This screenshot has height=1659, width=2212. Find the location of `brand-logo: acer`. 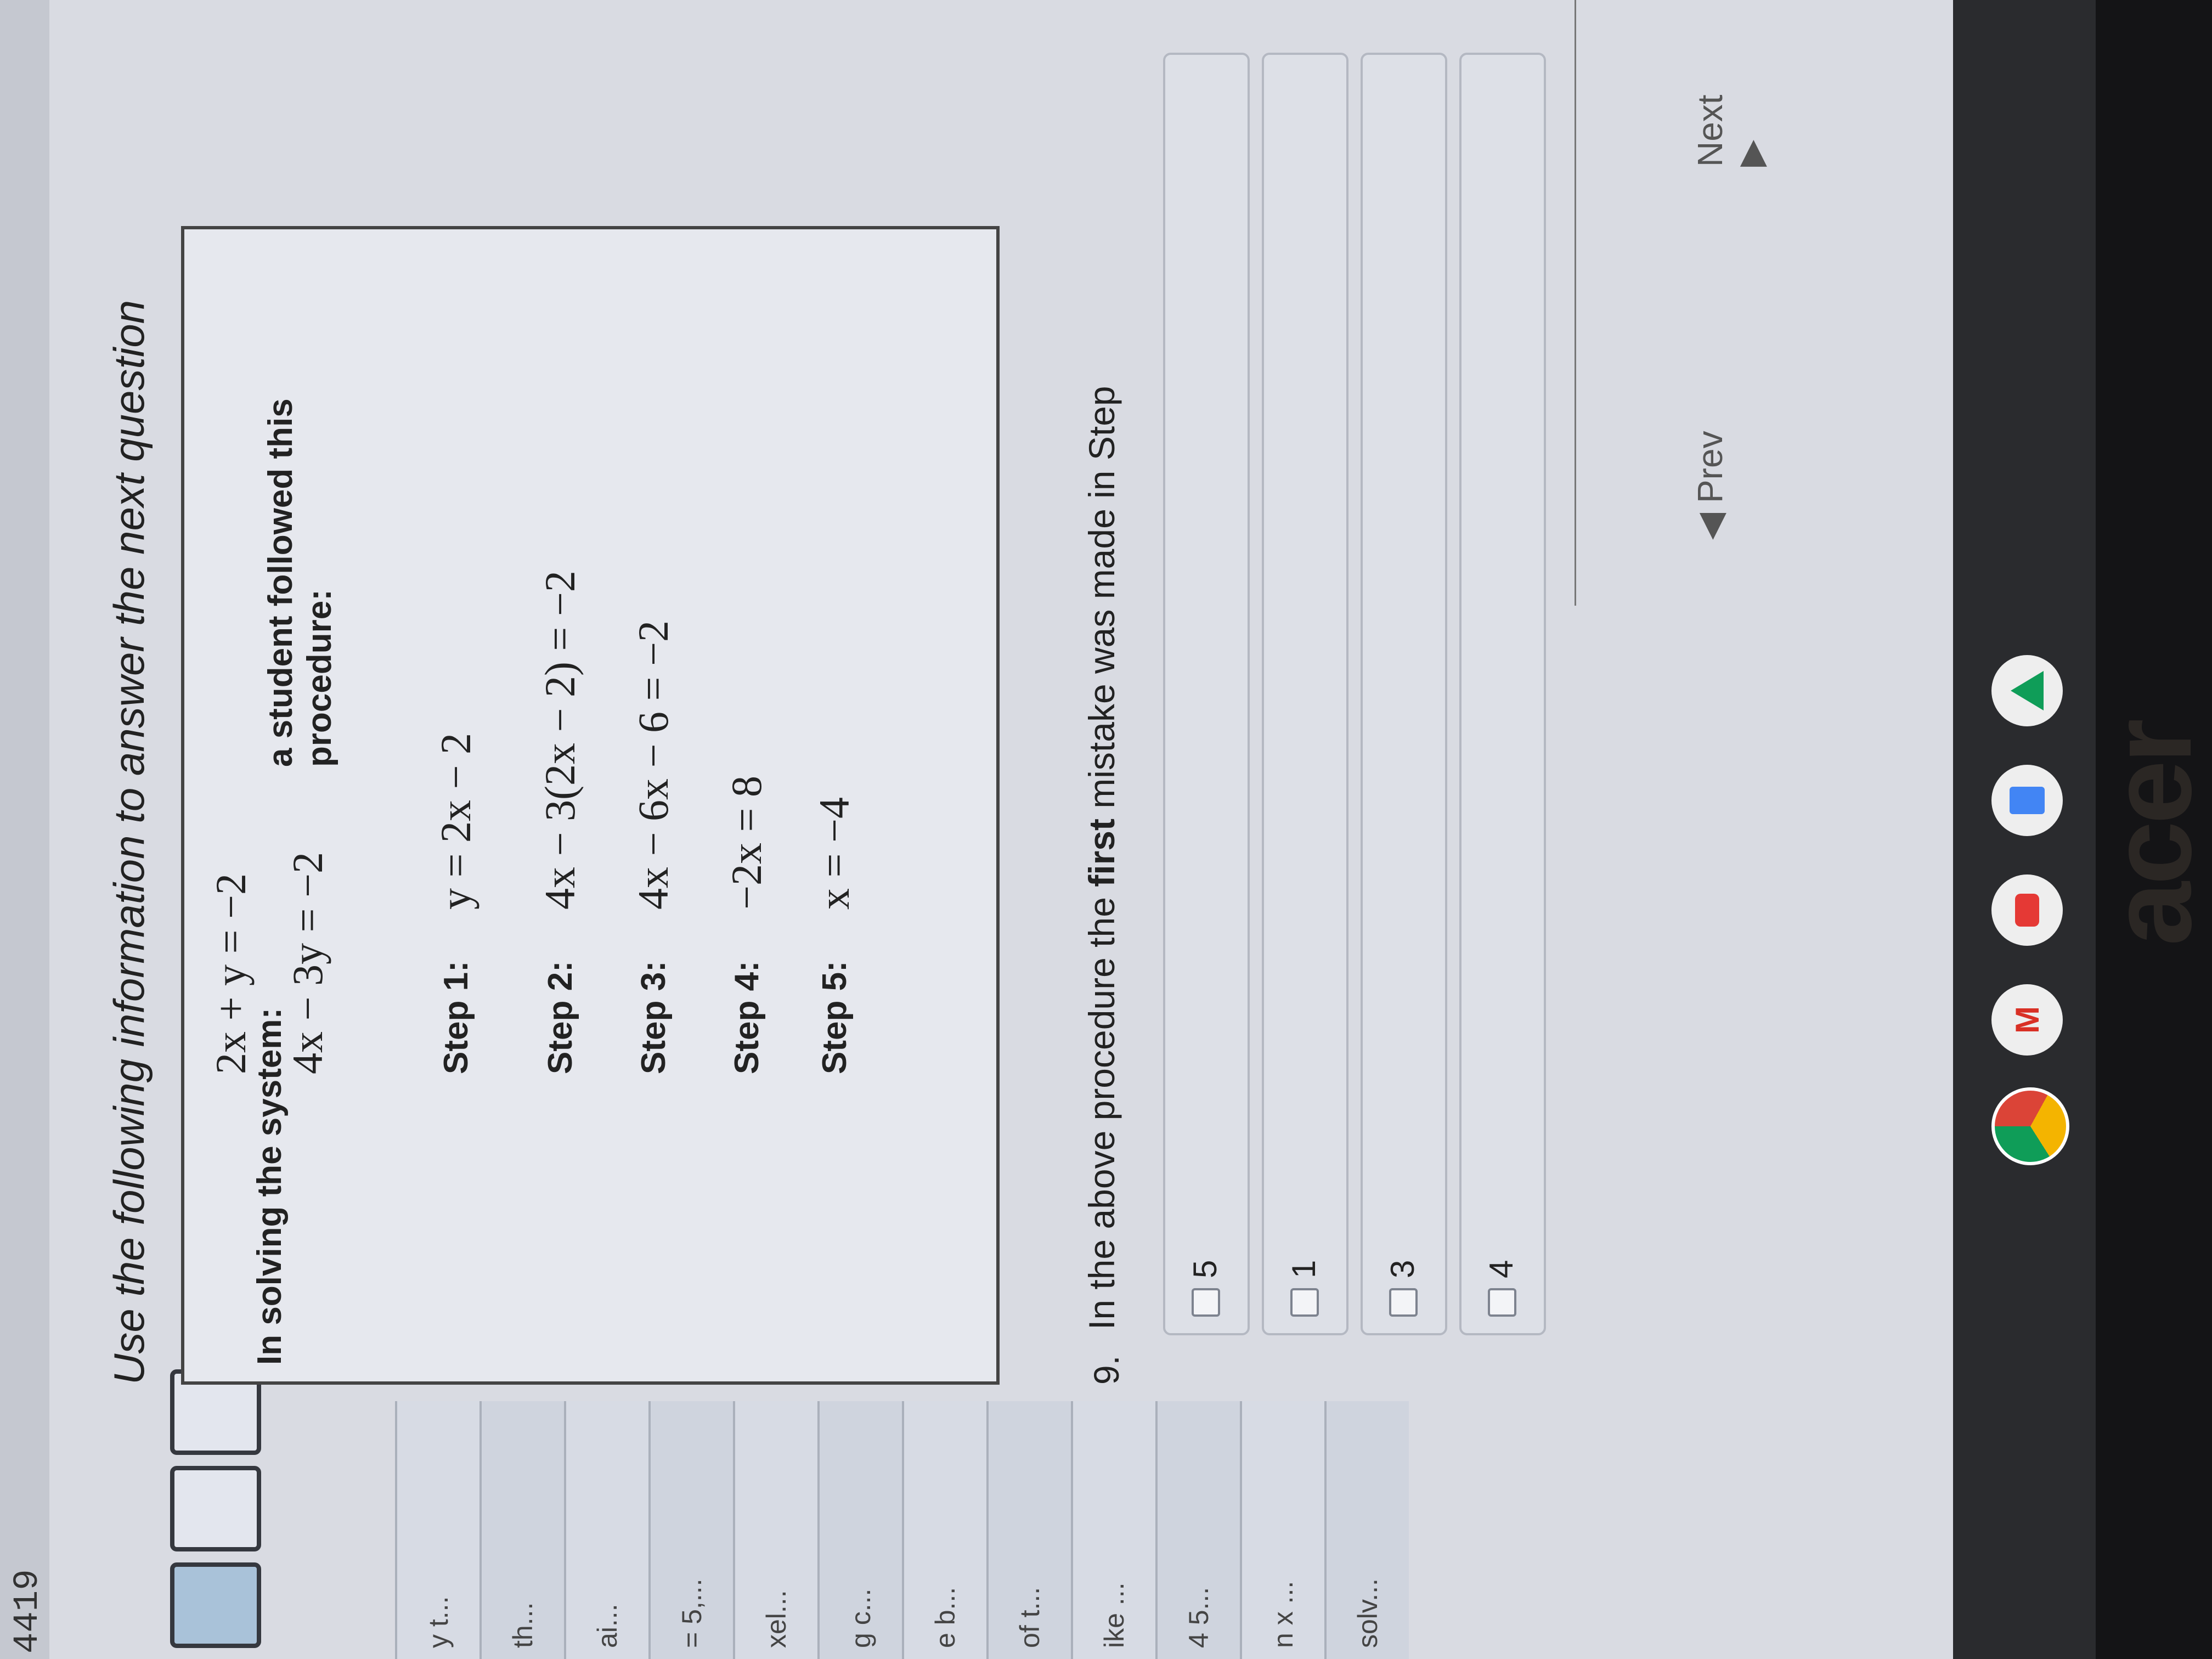

brand-logo: acer is located at coordinates (2149, 833).